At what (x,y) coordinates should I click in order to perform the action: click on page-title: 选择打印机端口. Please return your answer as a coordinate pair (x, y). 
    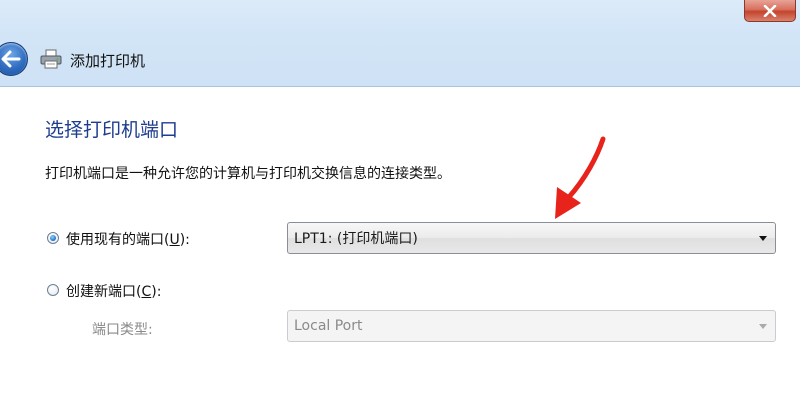
    Looking at the image, I should click on (112, 130).